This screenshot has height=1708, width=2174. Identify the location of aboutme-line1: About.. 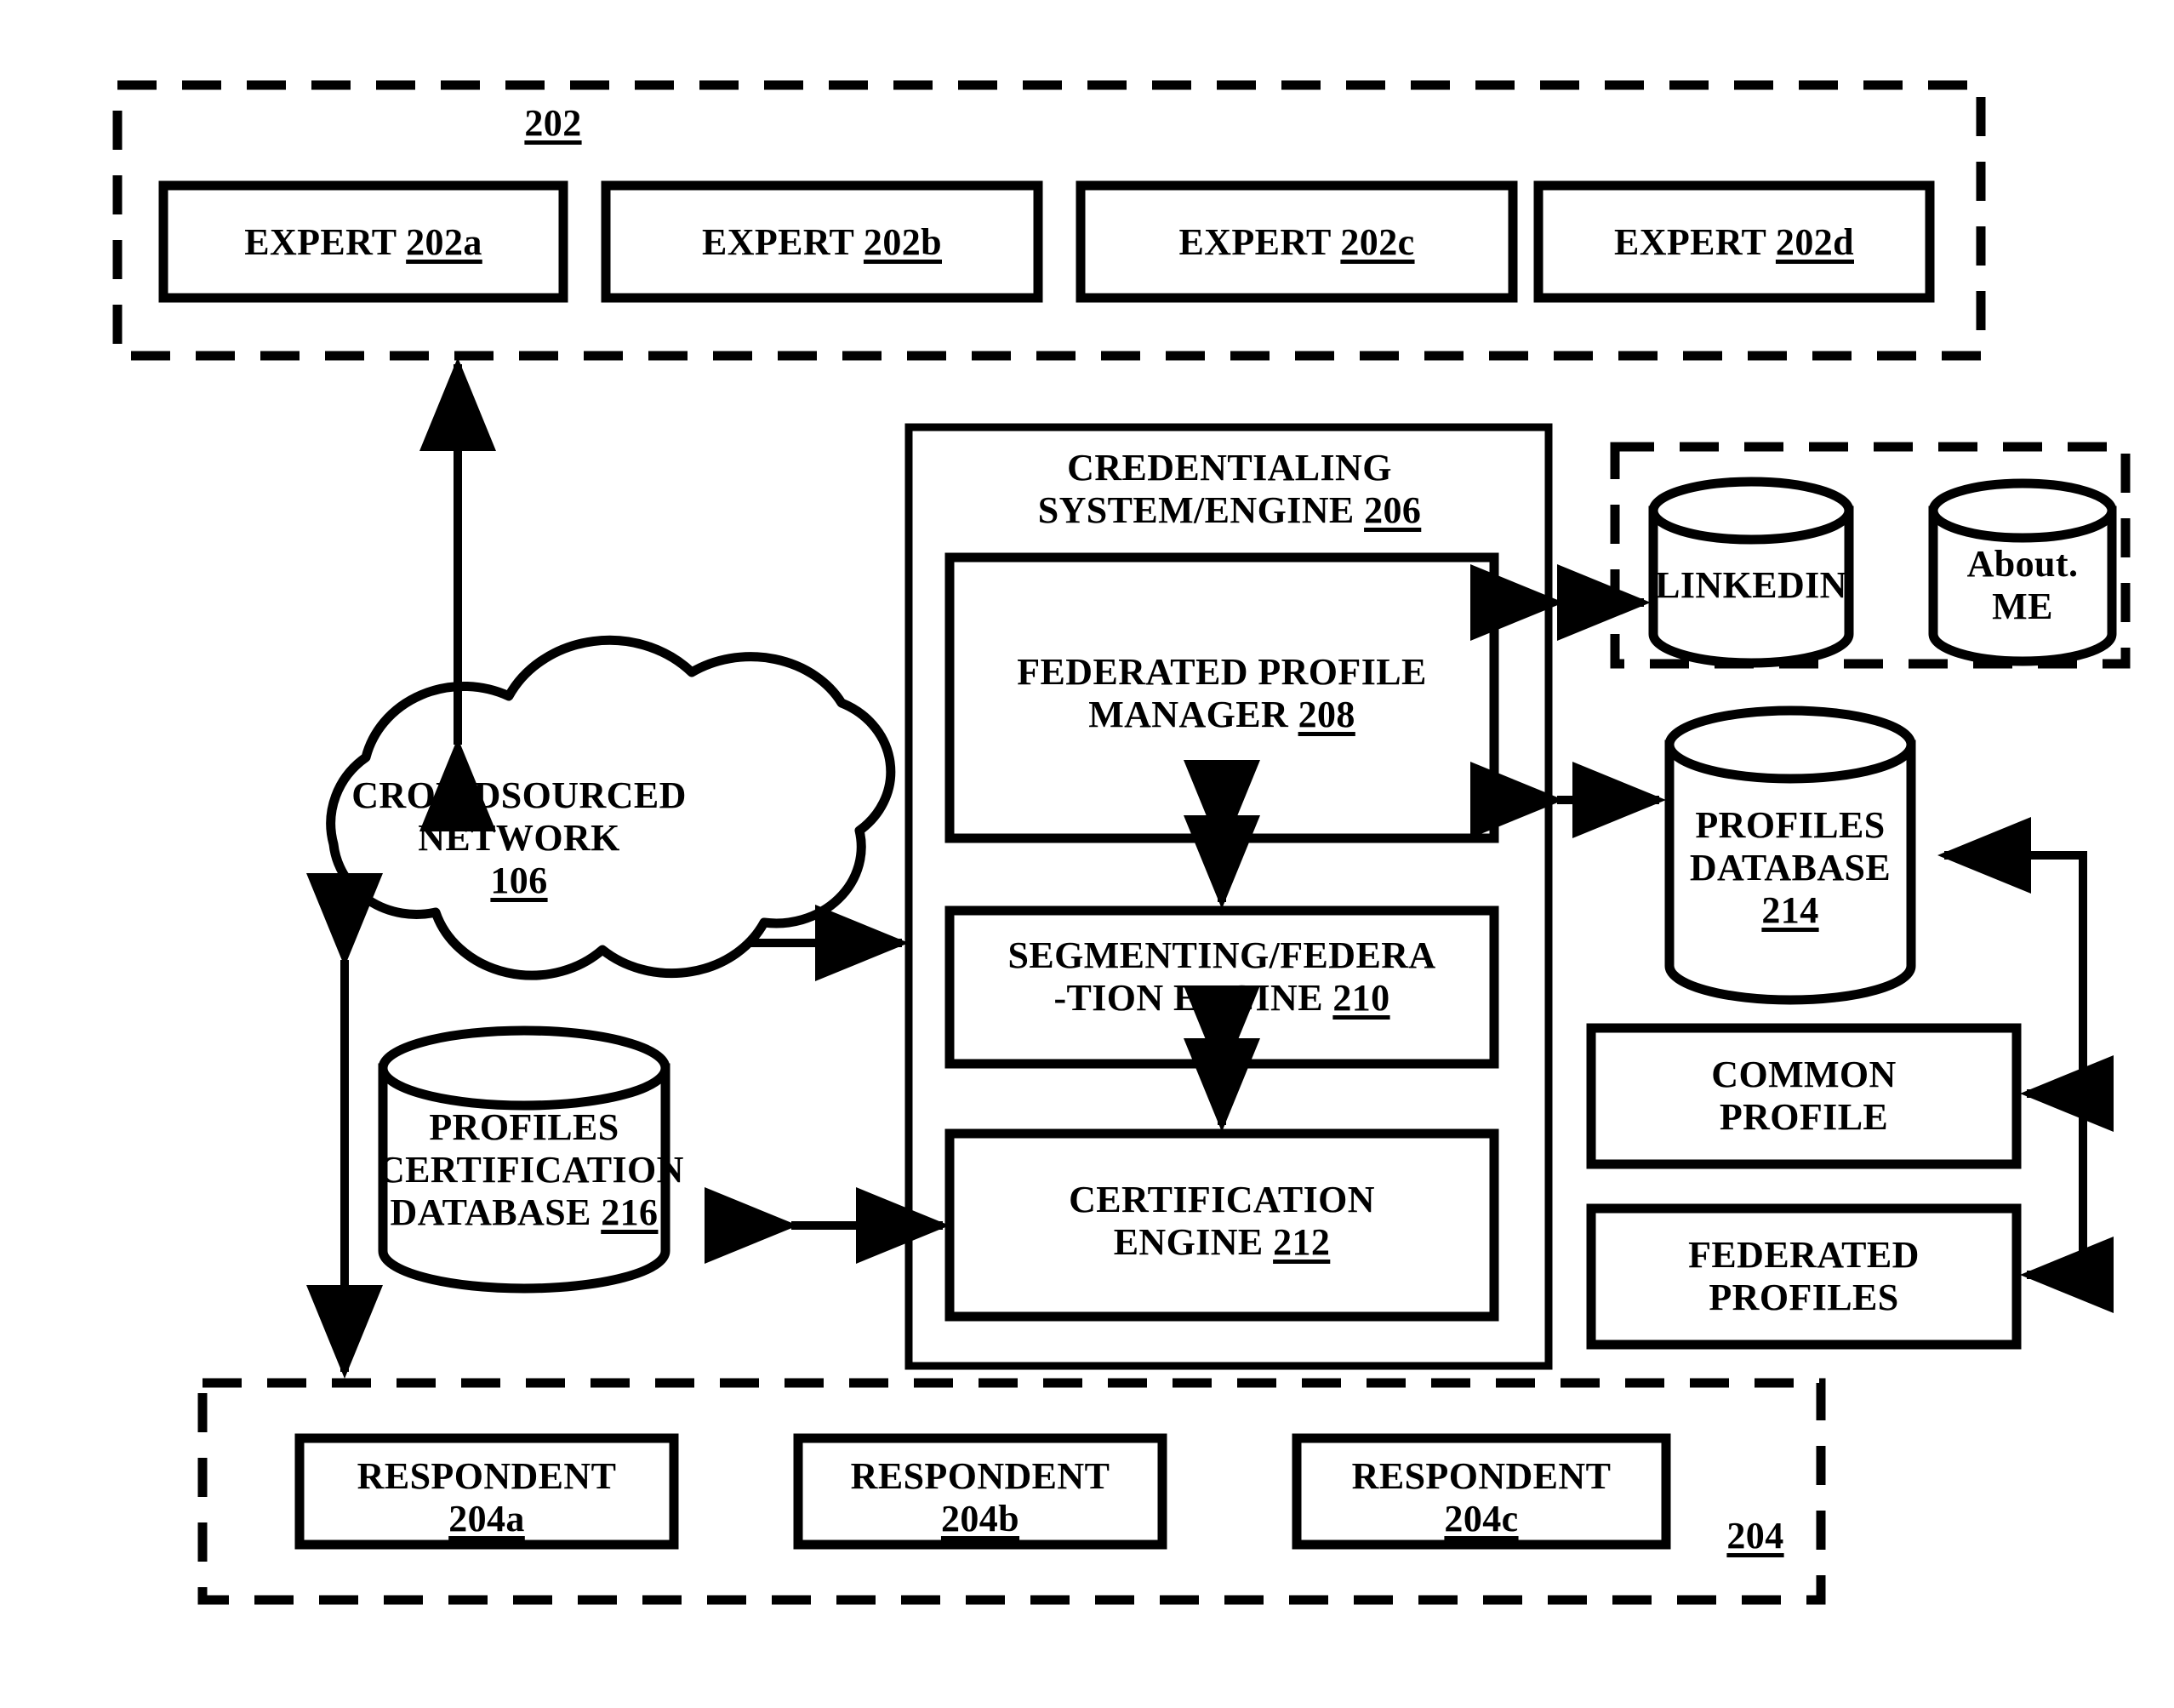
(2022, 564).